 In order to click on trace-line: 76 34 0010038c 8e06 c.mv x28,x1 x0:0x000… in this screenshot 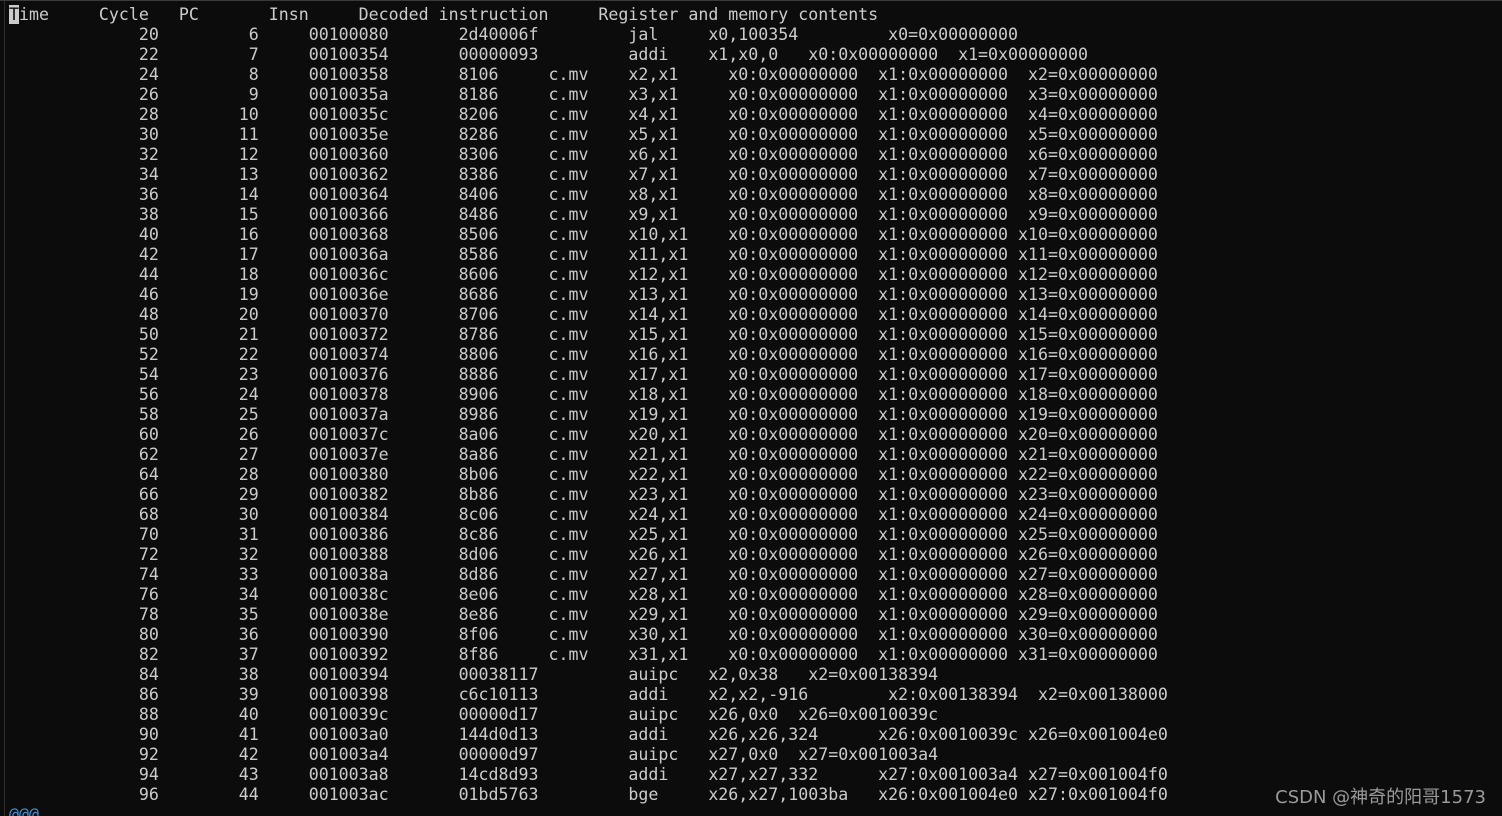, I will do `click(583, 594)`.